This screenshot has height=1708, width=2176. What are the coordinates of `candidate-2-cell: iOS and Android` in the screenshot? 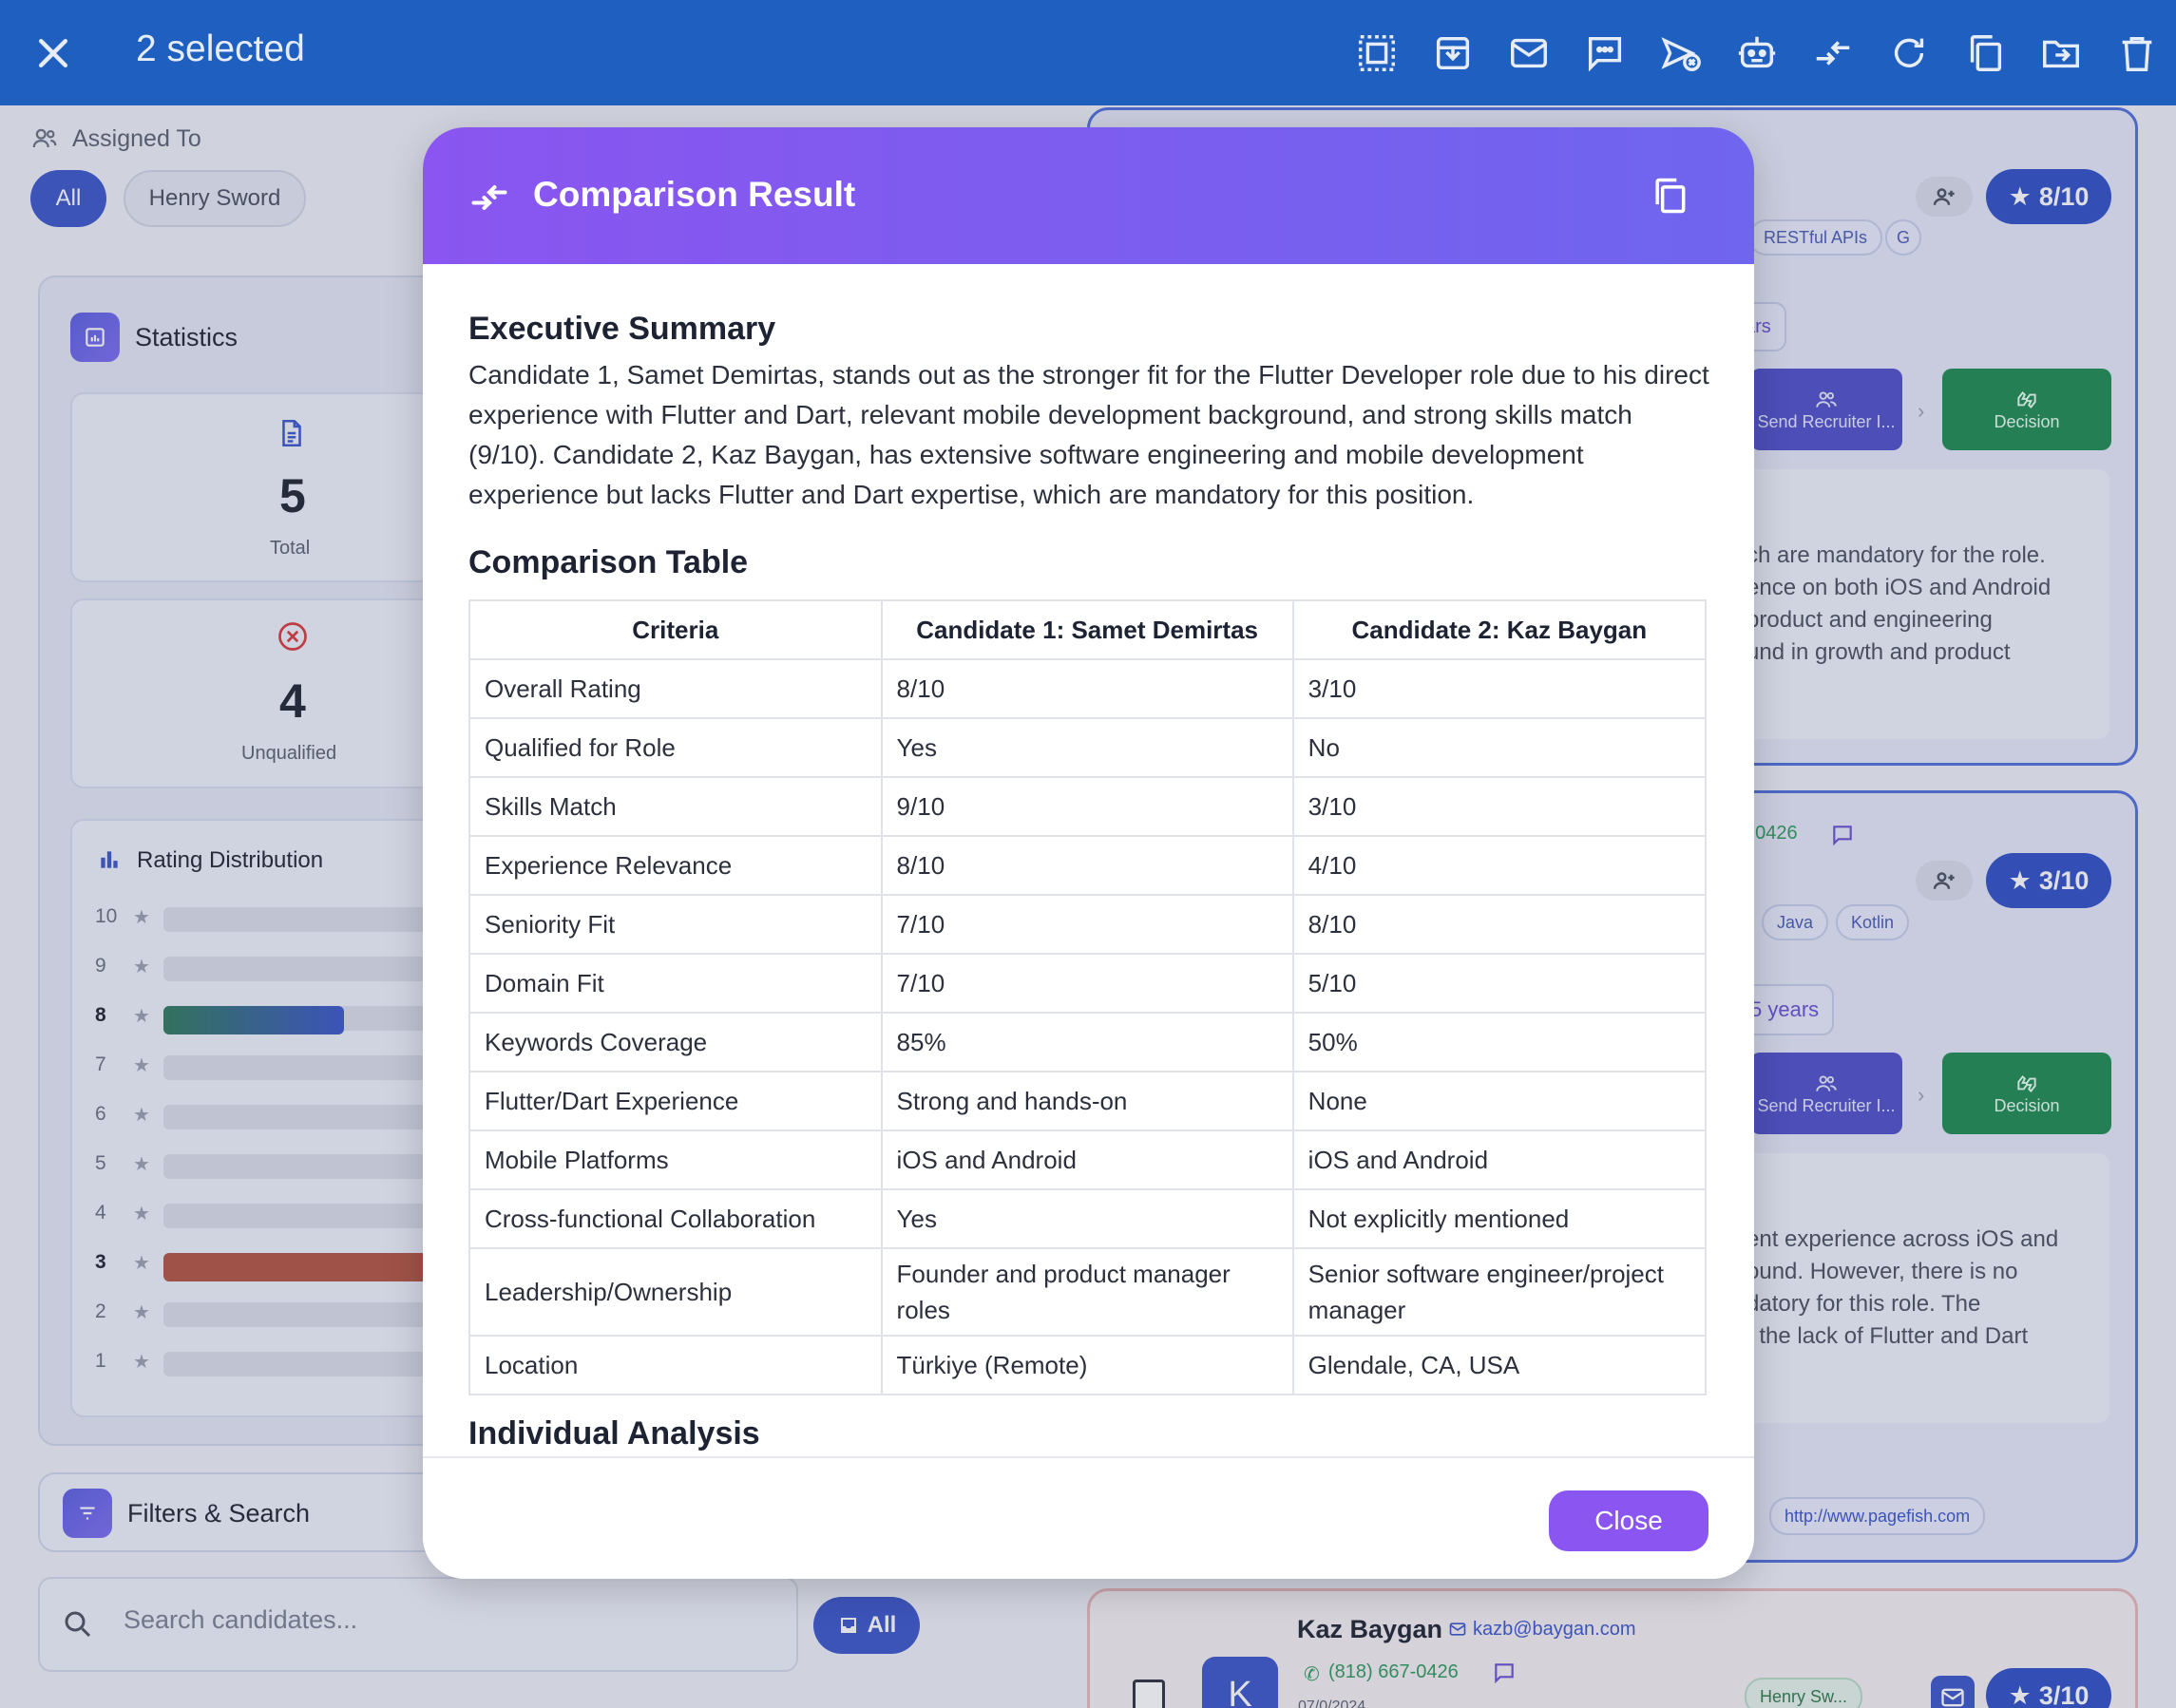 It's located at (1499, 1159).